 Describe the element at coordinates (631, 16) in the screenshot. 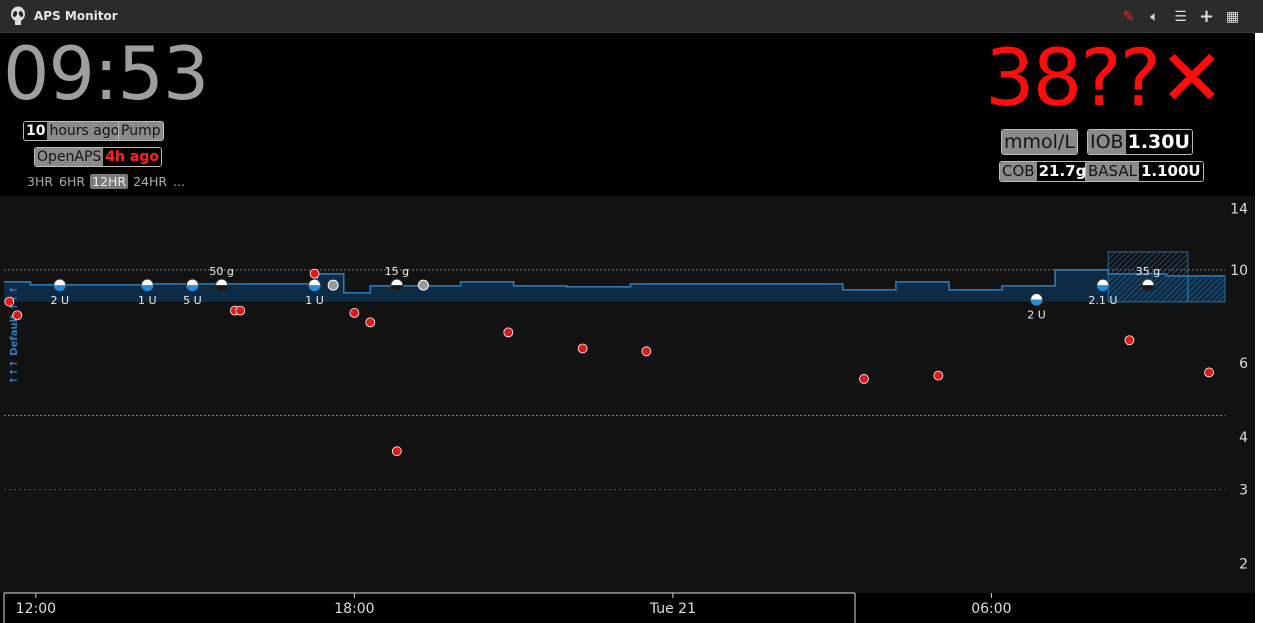

I see `title-bar: APS Monitor ✎ 🔈︎ ☰ + ▦` at that location.